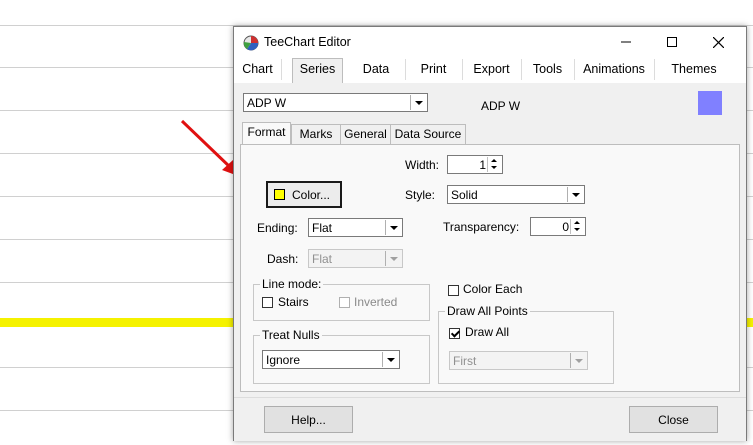  Describe the element at coordinates (493, 289) in the screenshot. I see `color-each-label: Color Each` at that location.